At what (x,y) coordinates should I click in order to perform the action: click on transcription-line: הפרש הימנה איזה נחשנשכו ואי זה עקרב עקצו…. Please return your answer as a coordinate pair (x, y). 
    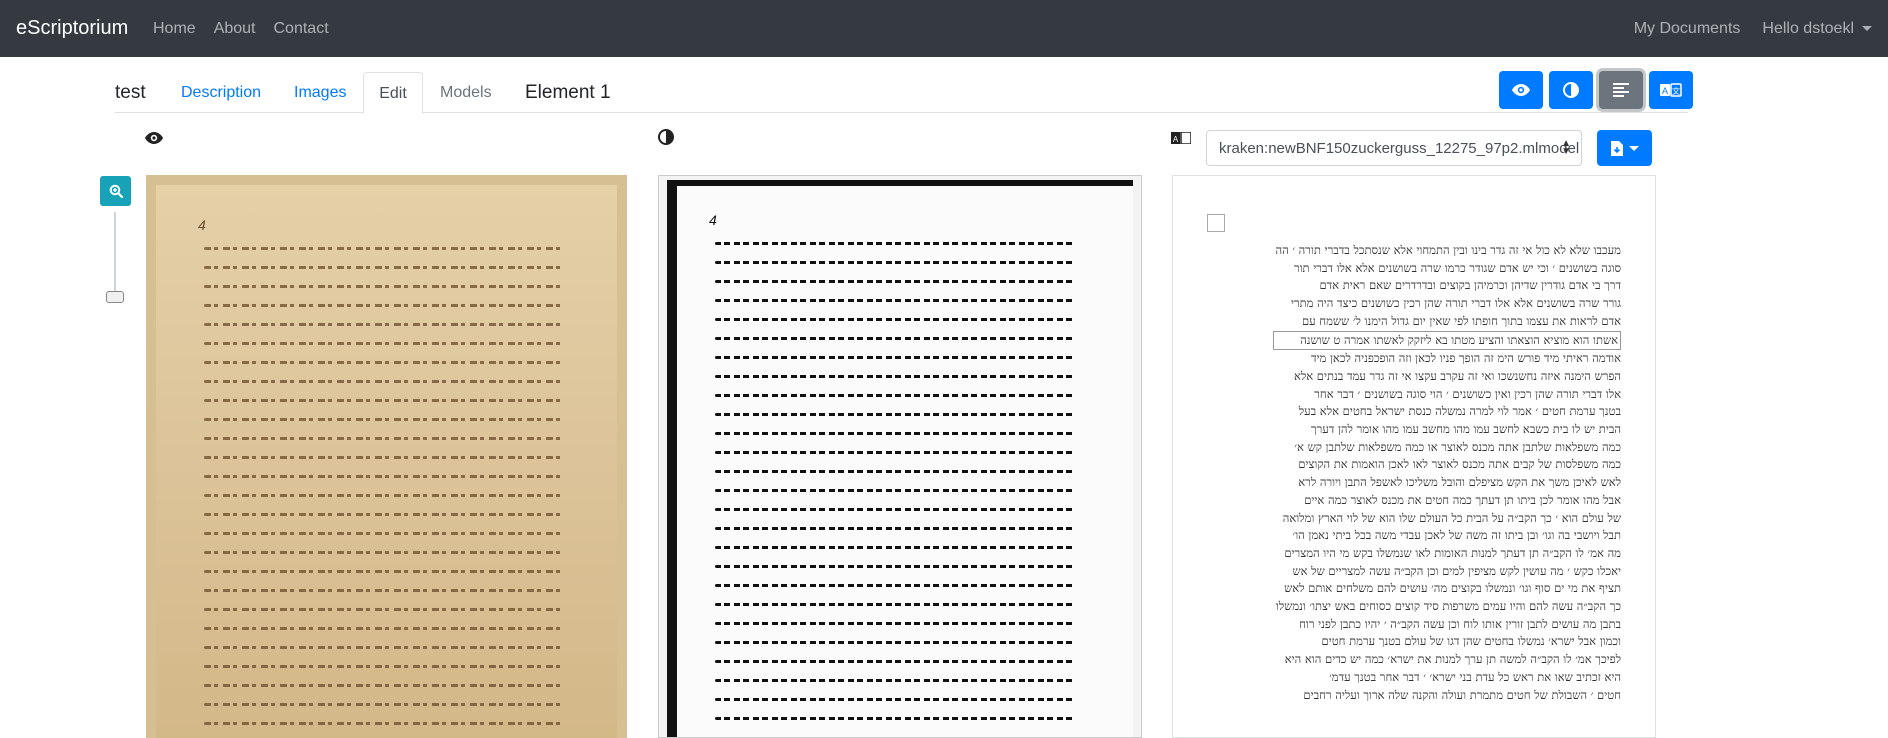
    Looking at the image, I should click on (1447, 377).